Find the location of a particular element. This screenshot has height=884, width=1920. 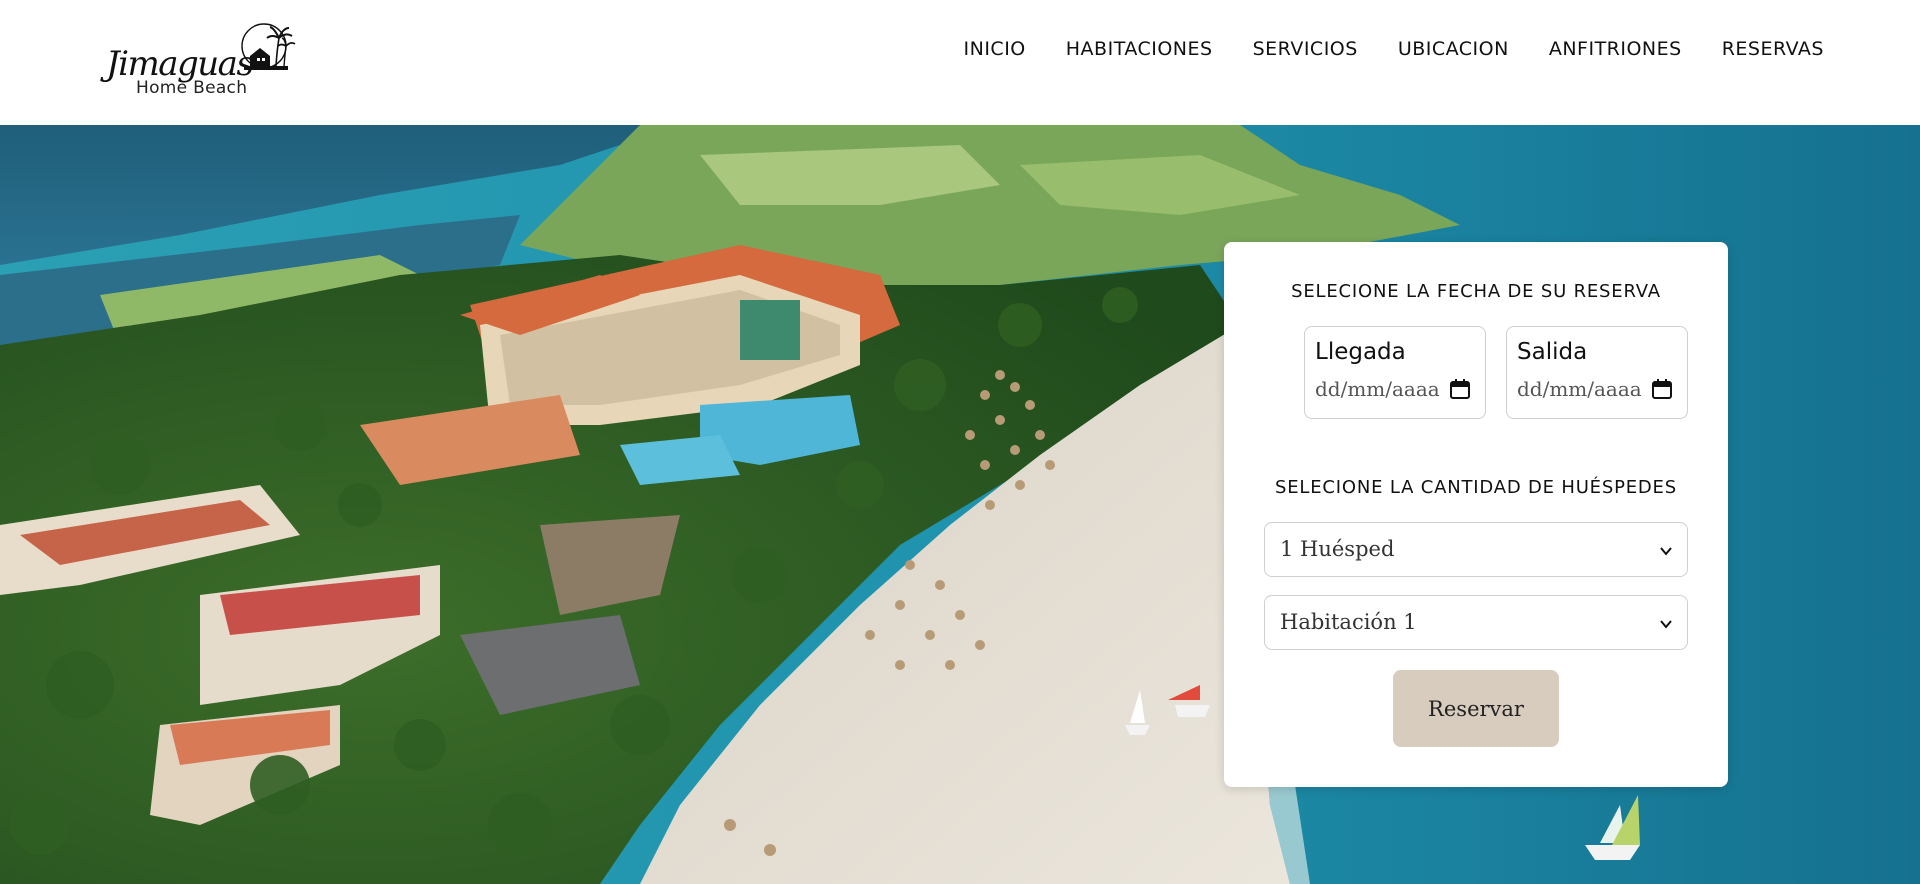

departure-label: Salida is located at coordinates (1552, 352).